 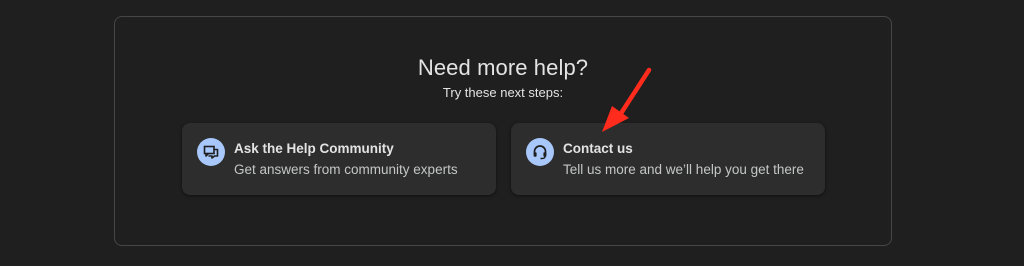 What do you see at coordinates (540, 152) in the screenshot?
I see `headset-icon` at bounding box center [540, 152].